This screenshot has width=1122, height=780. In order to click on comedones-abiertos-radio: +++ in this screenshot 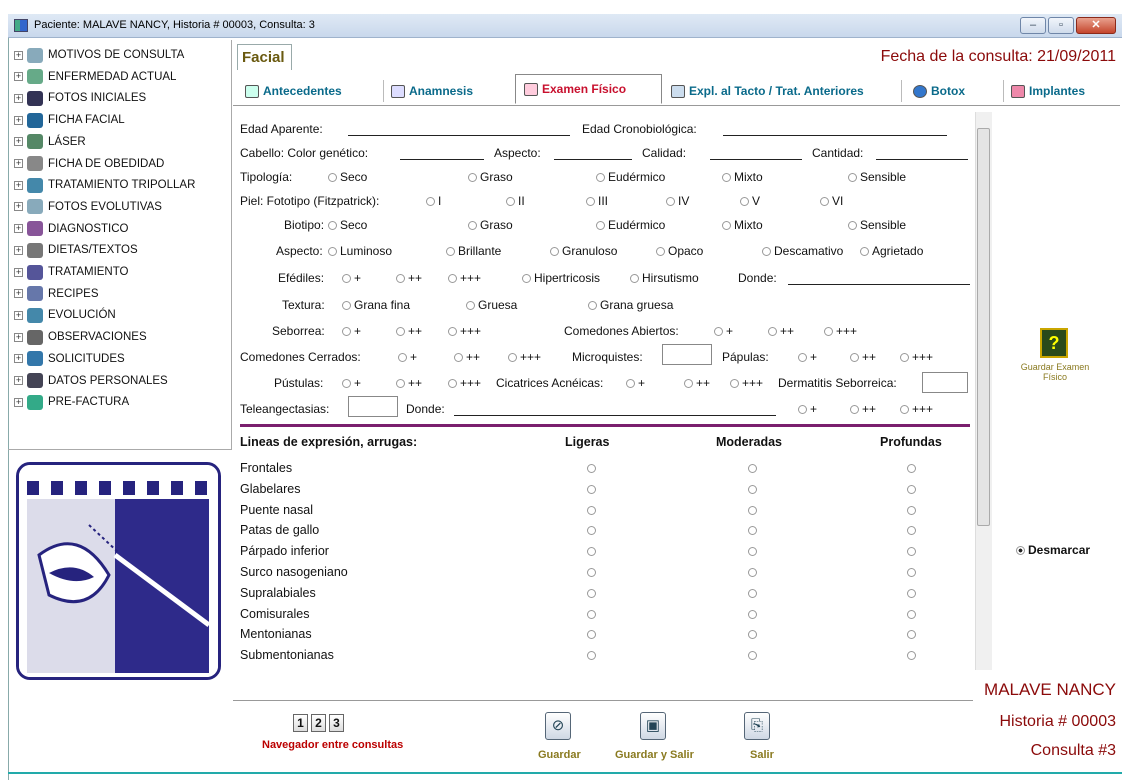, I will do `click(840, 331)`.